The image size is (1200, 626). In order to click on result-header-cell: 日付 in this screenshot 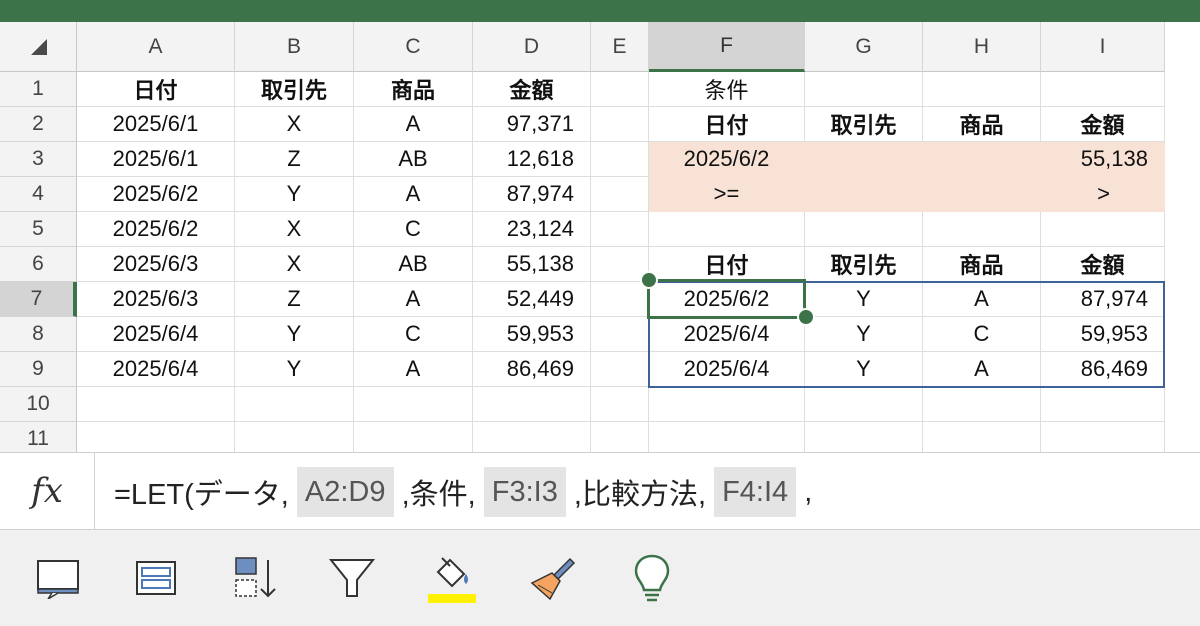, I will do `click(727, 264)`.